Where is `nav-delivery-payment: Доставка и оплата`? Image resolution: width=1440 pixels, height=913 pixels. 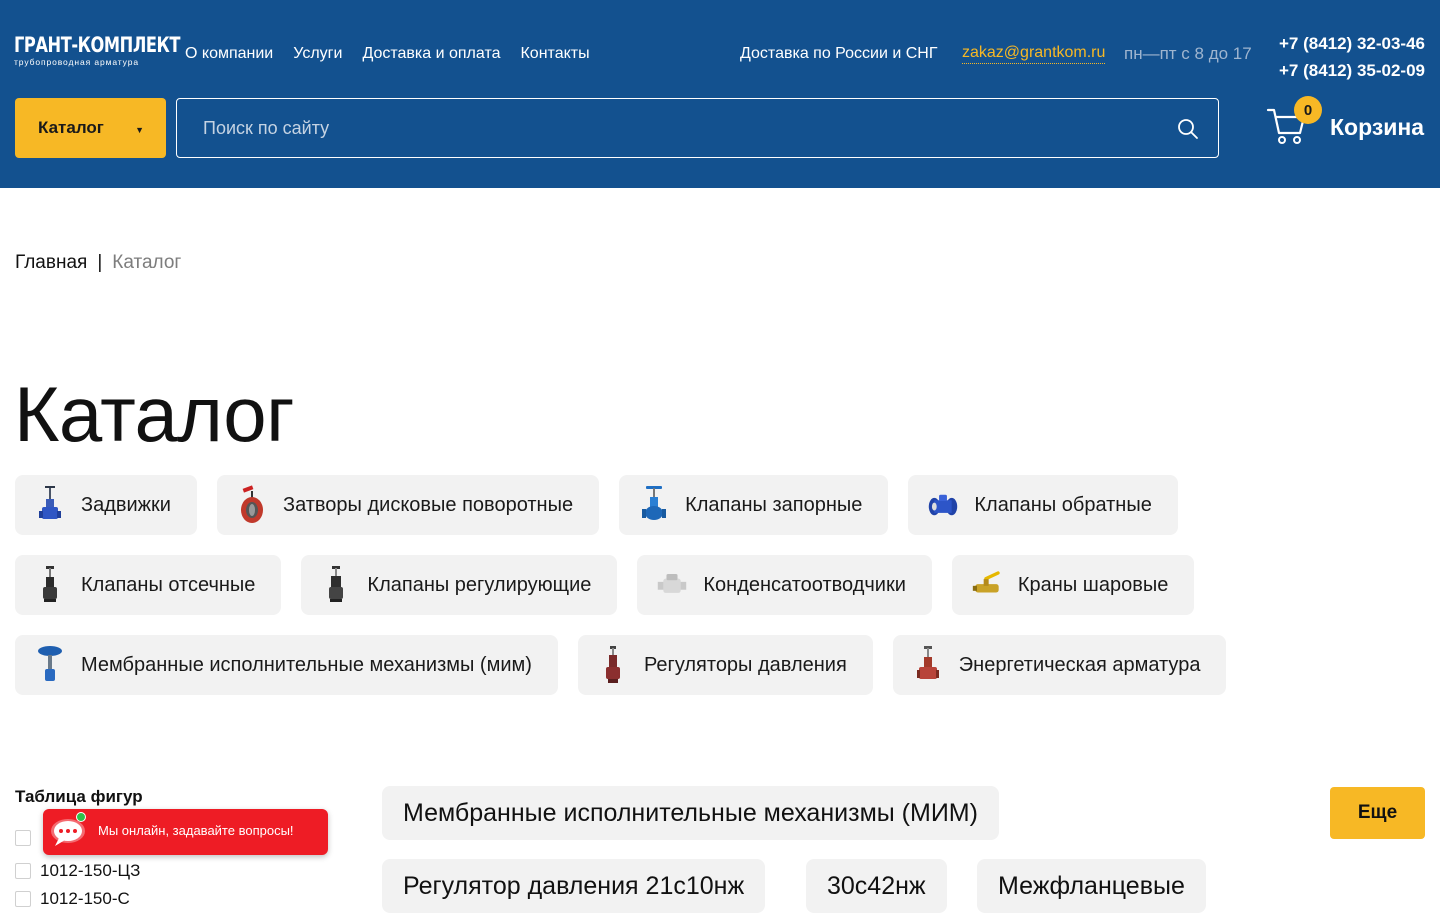 nav-delivery-payment: Доставка и оплата is located at coordinates (431, 54).